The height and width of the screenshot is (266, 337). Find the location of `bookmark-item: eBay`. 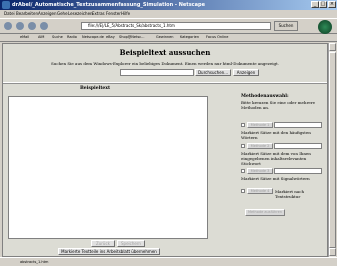

bookmark-item: eBay is located at coordinates (110, 37).